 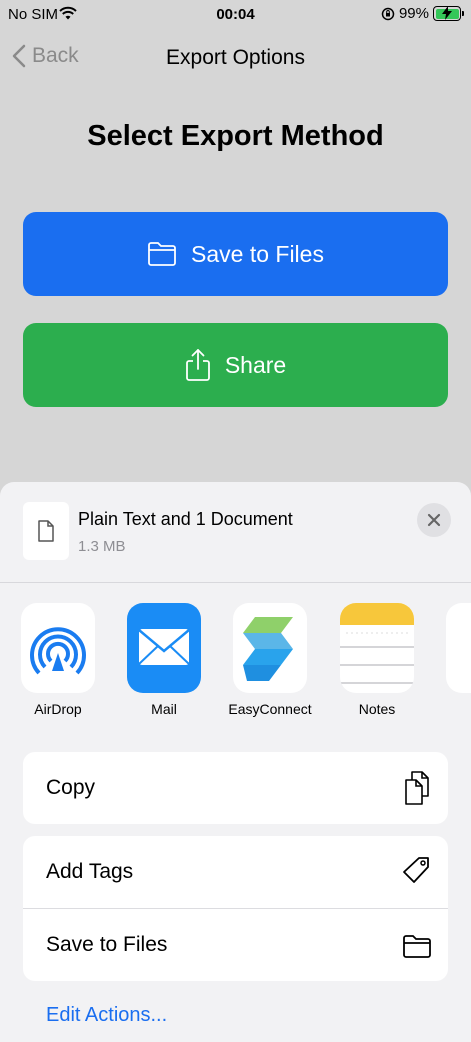 What do you see at coordinates (235, 15) in the screenshot?
I see `status-bar: No SIM 00:04 99%` at bounding box center [235, 15].